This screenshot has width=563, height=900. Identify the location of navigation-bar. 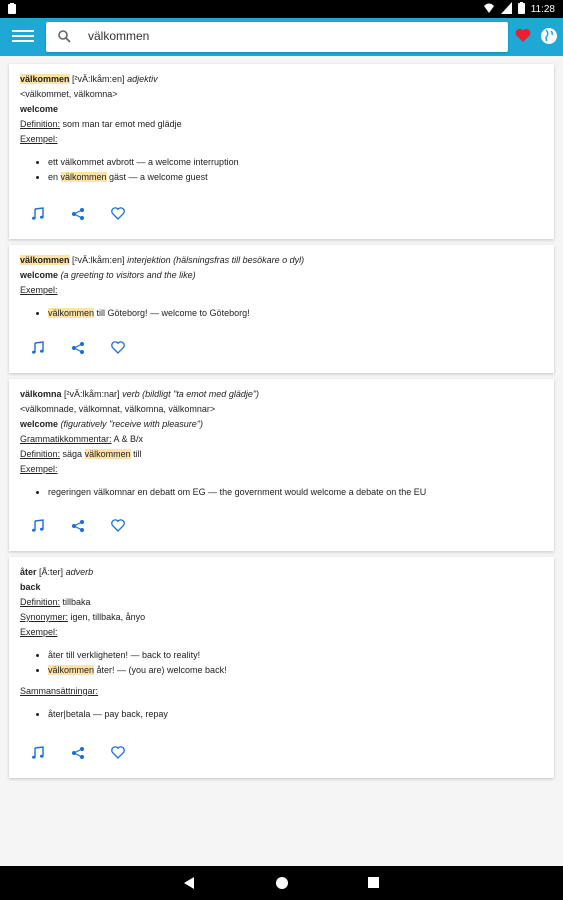
(281, 883).